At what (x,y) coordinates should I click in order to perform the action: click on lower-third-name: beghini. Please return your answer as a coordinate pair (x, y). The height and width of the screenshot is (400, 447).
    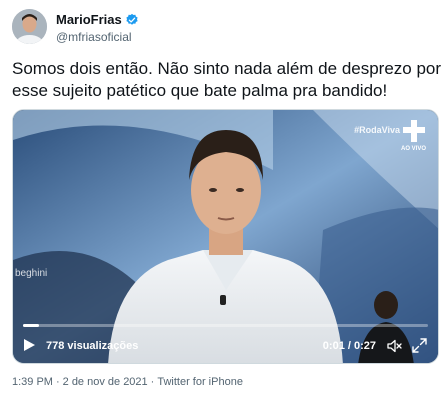
    Looking at the image, I should click on (31, 273).